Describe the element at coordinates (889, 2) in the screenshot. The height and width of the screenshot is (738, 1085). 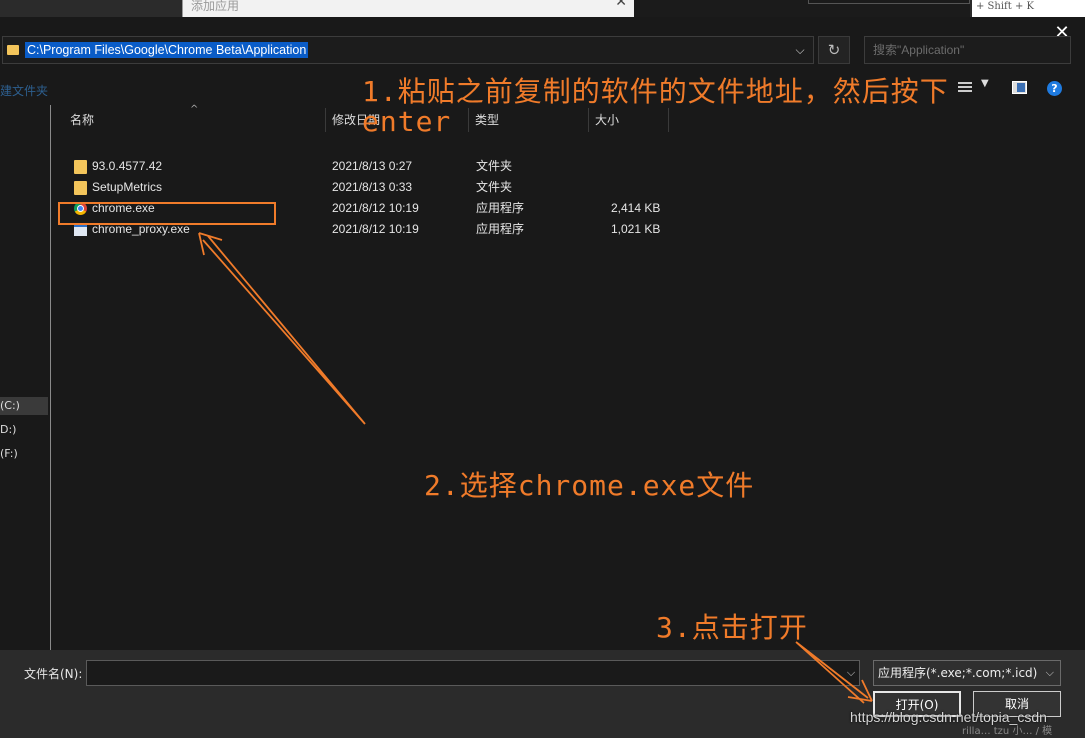
I see `background-field` at that location.